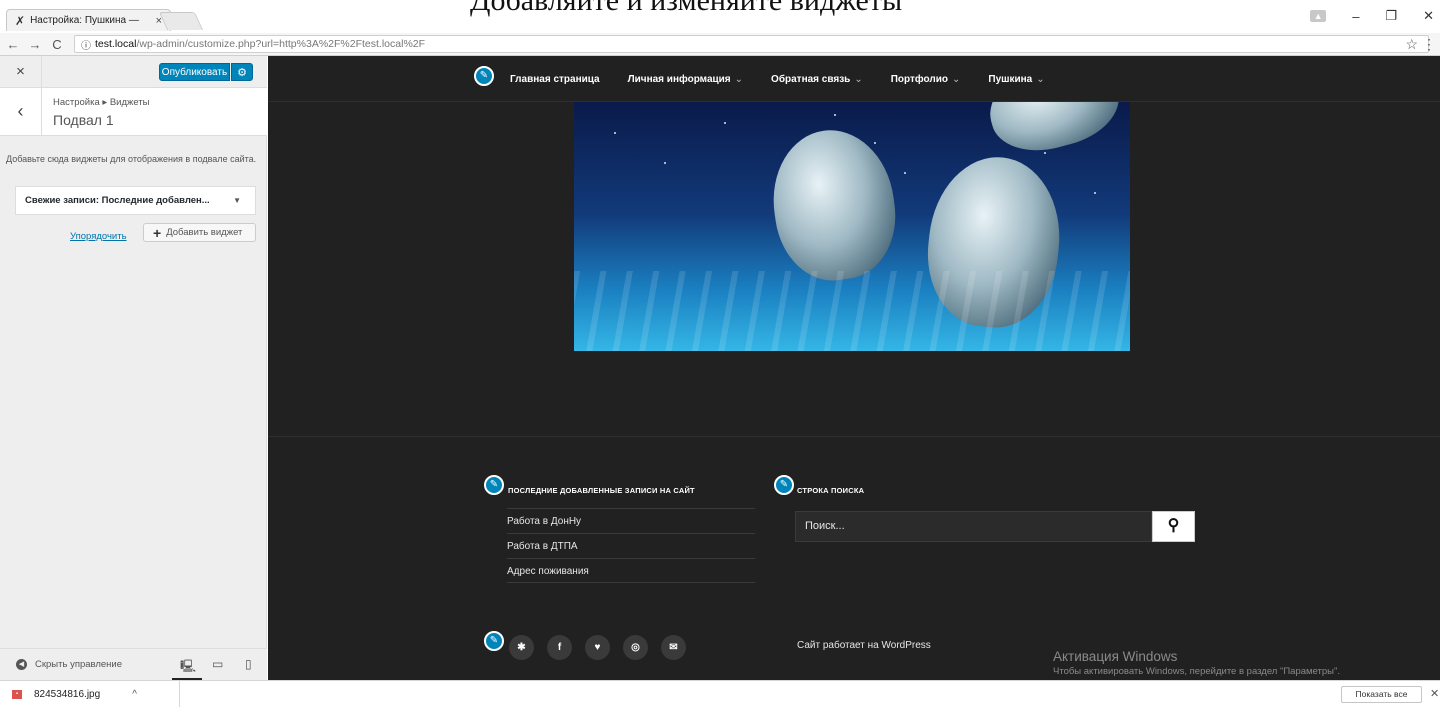 The width and height of the screenshot is (1440, 707). I want to click on hide-controls-label: Скрыть управление, so click(79, 664).